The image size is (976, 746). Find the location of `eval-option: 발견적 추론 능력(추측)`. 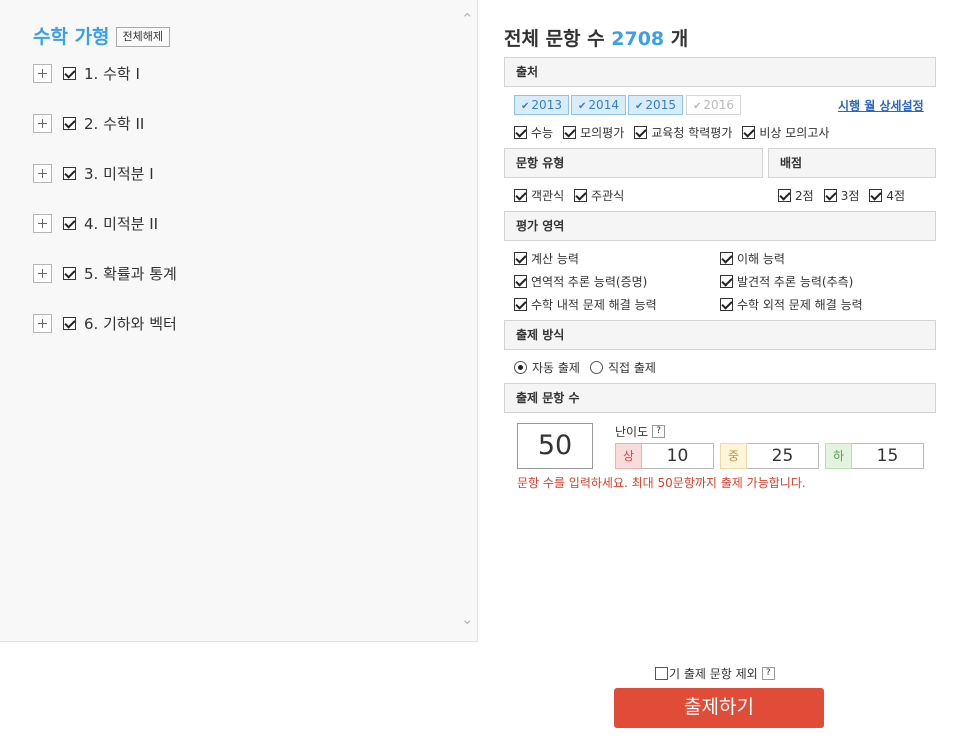

eval-option: 발견적 추론 능력(추측) is located at coordinates (791, 281).